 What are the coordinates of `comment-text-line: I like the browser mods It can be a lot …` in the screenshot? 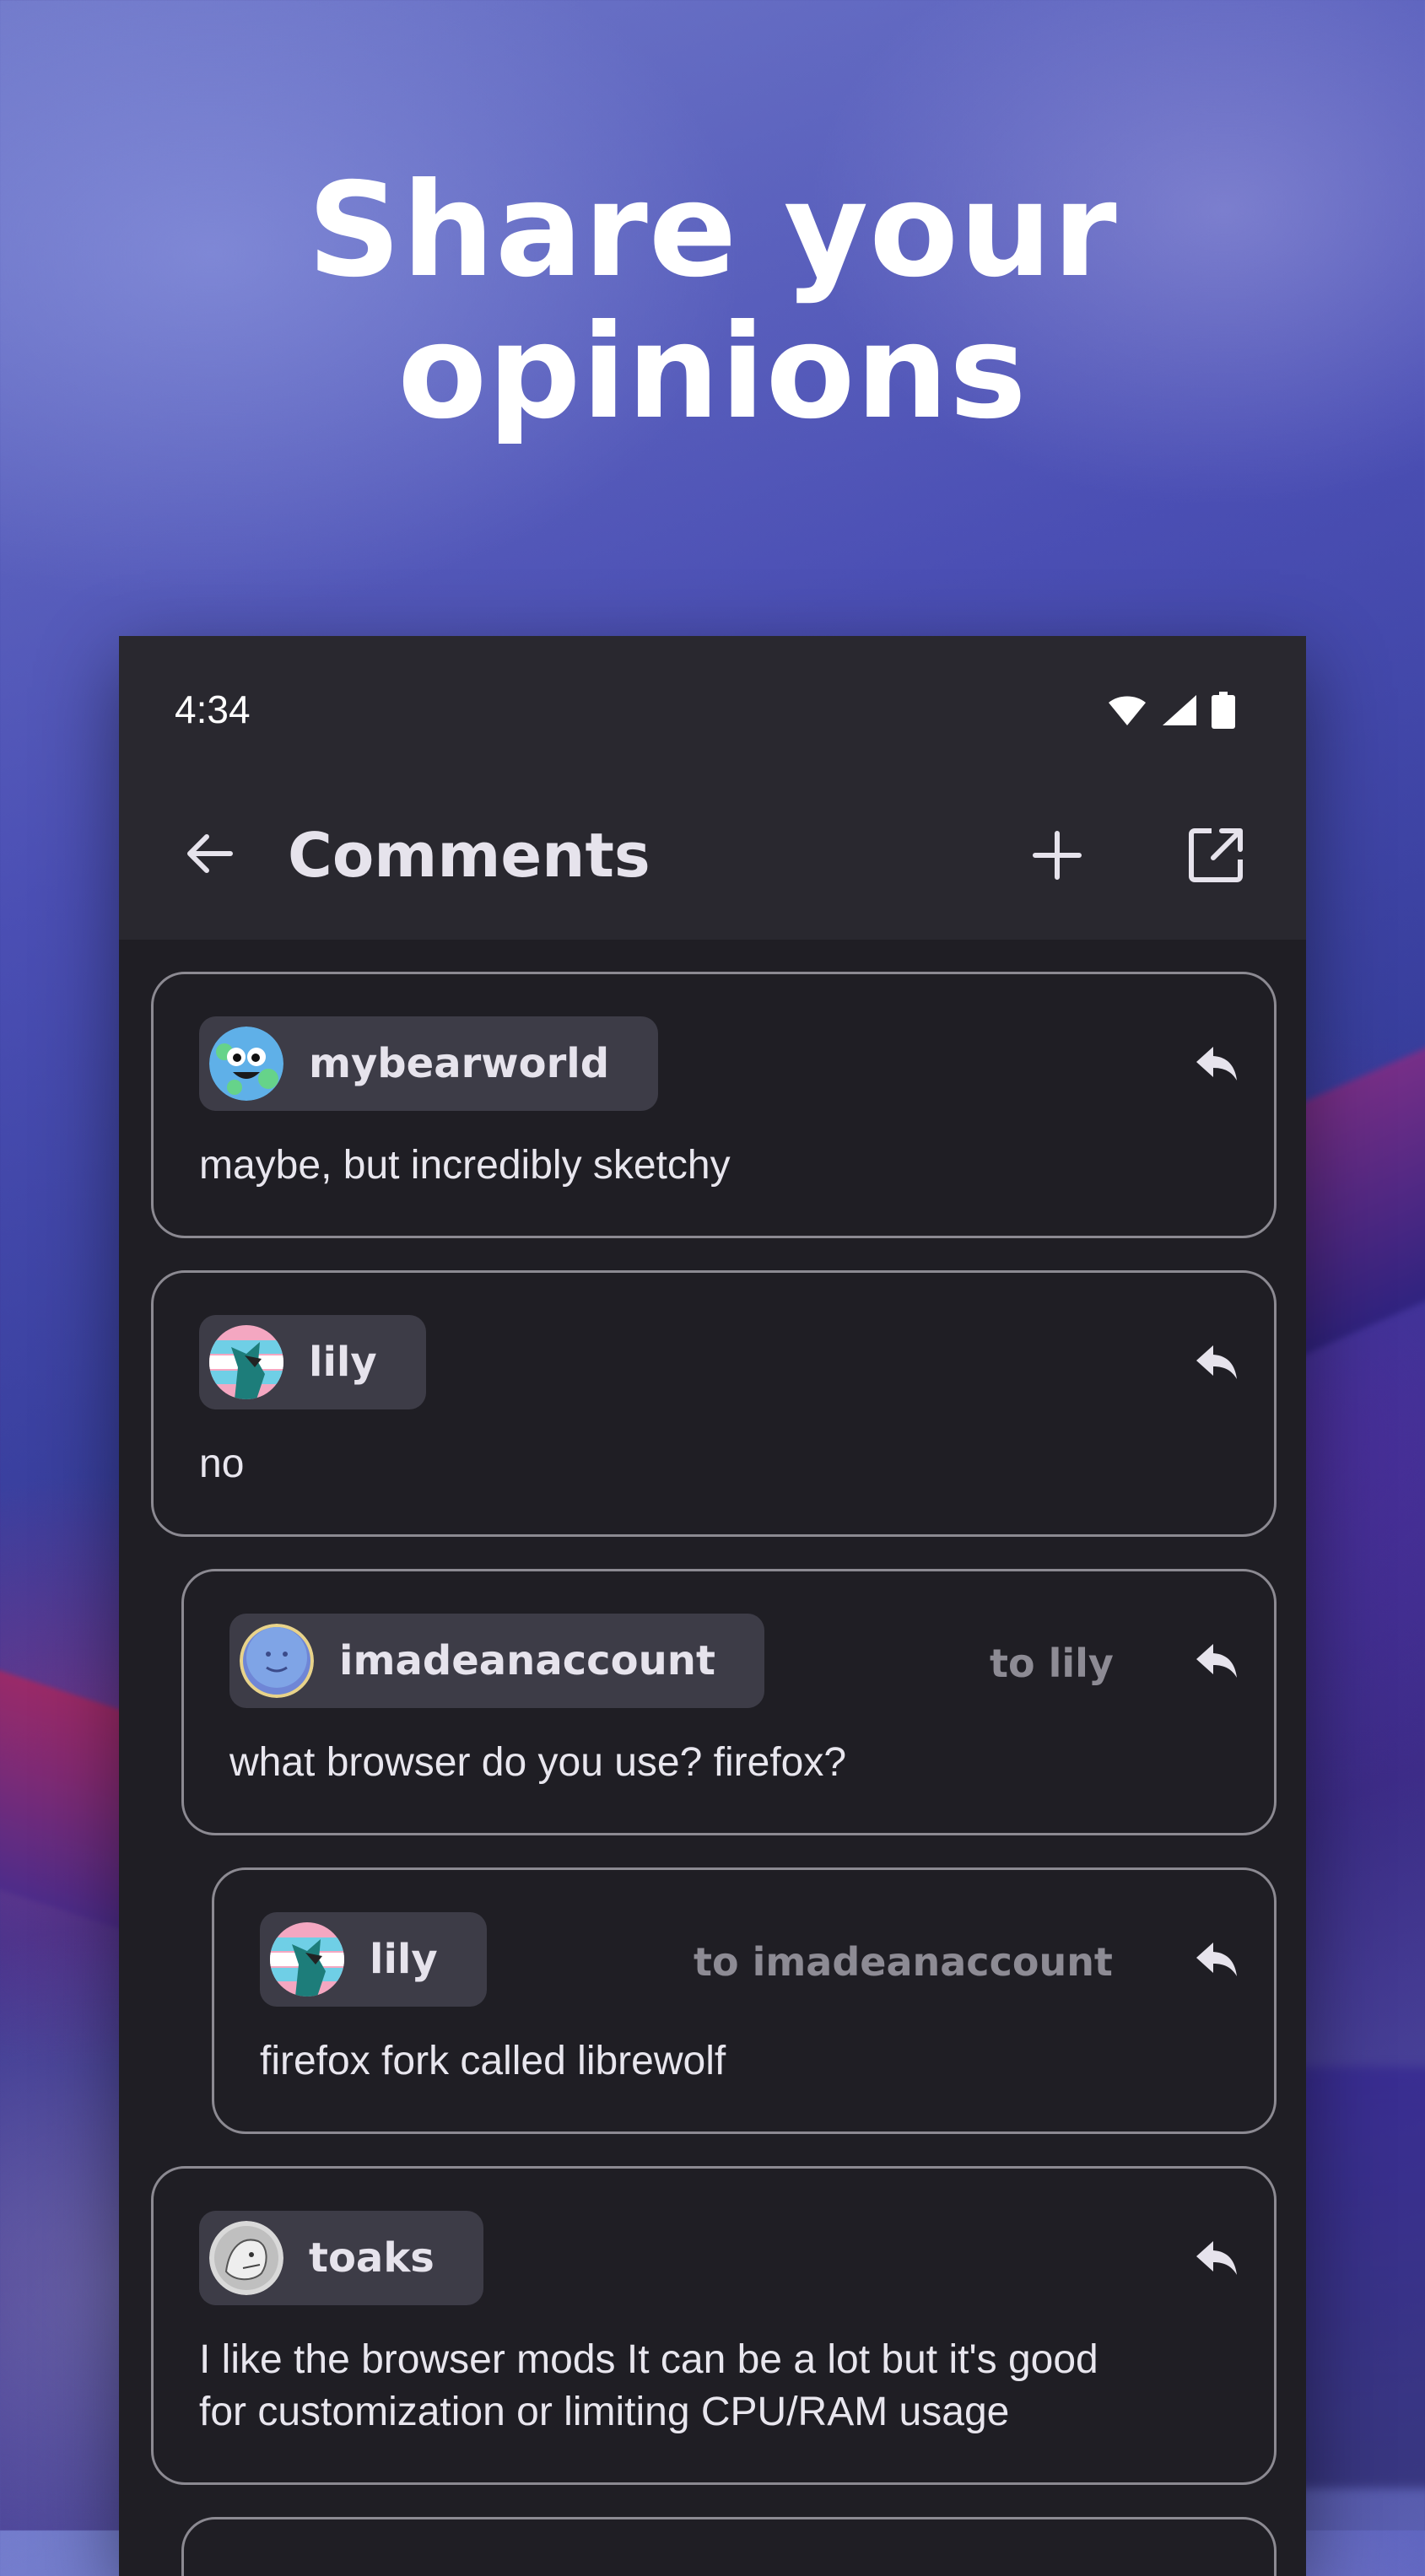 It's located at (648, 2359).